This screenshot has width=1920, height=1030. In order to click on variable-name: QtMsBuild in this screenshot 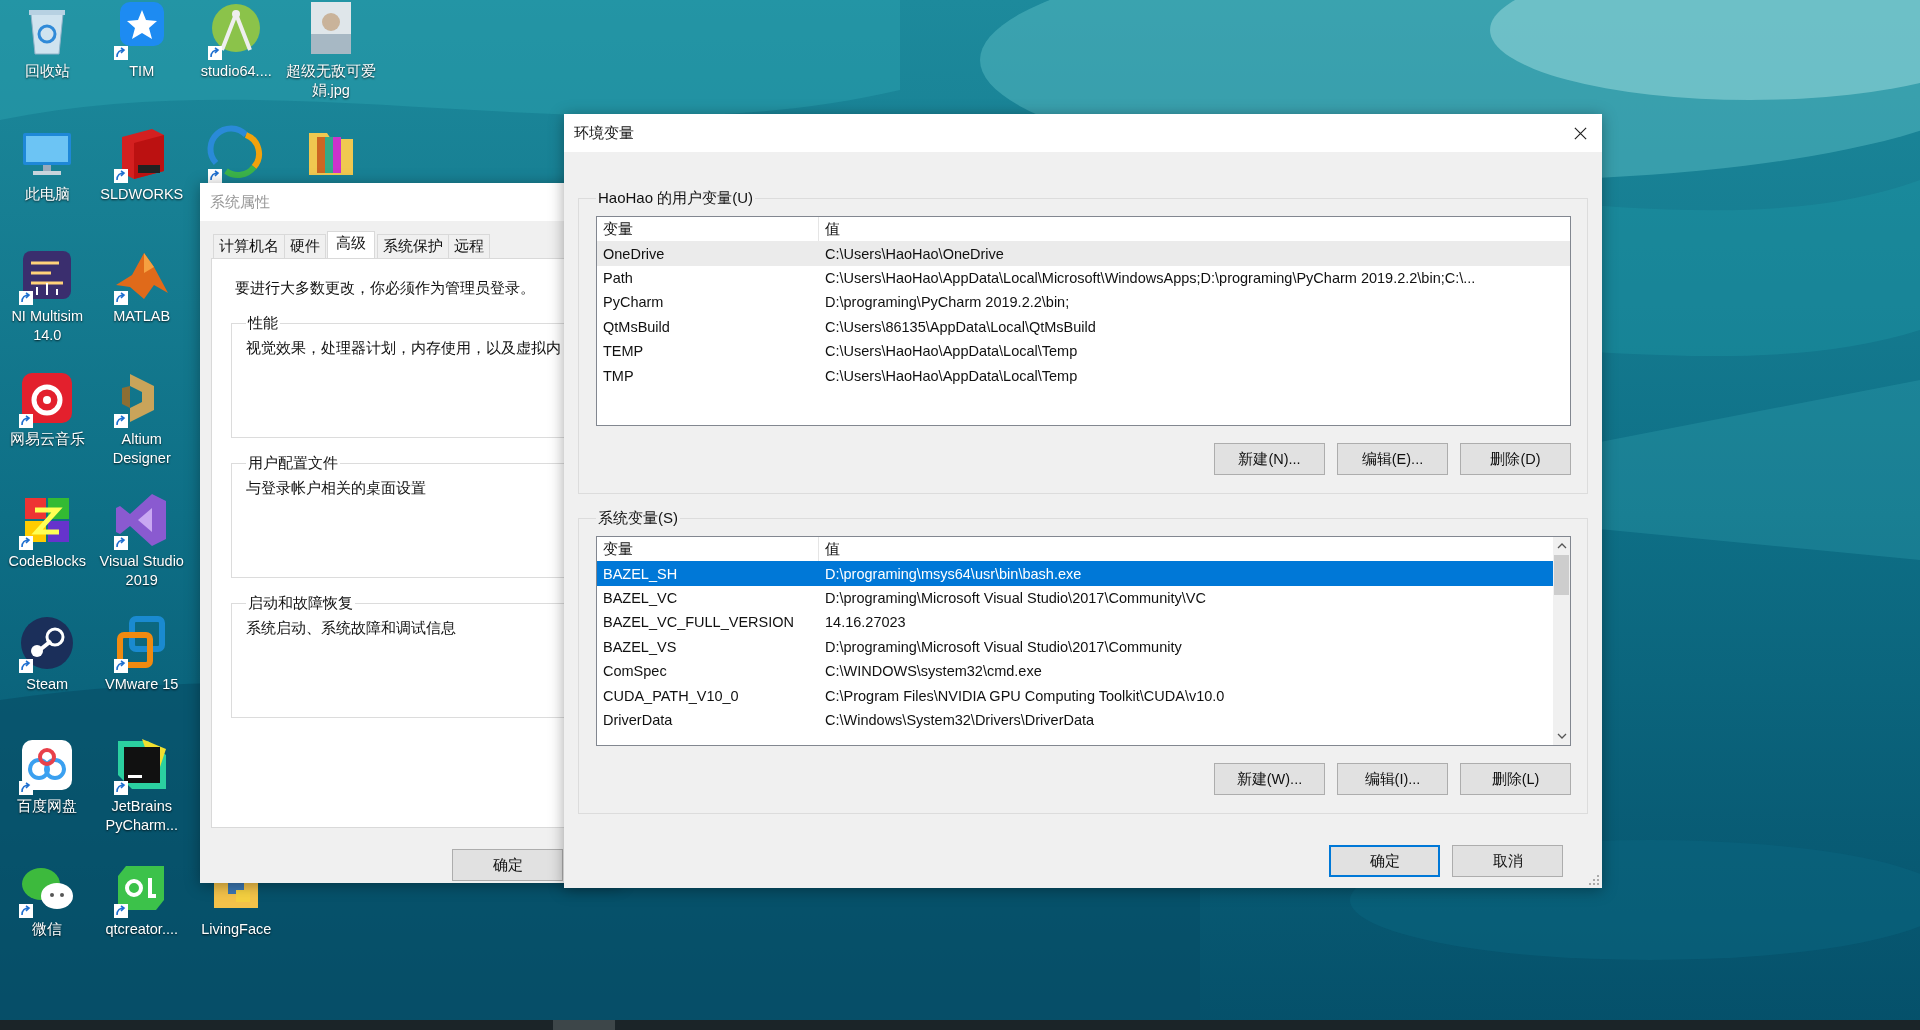, I will do `click(636, 326)`.